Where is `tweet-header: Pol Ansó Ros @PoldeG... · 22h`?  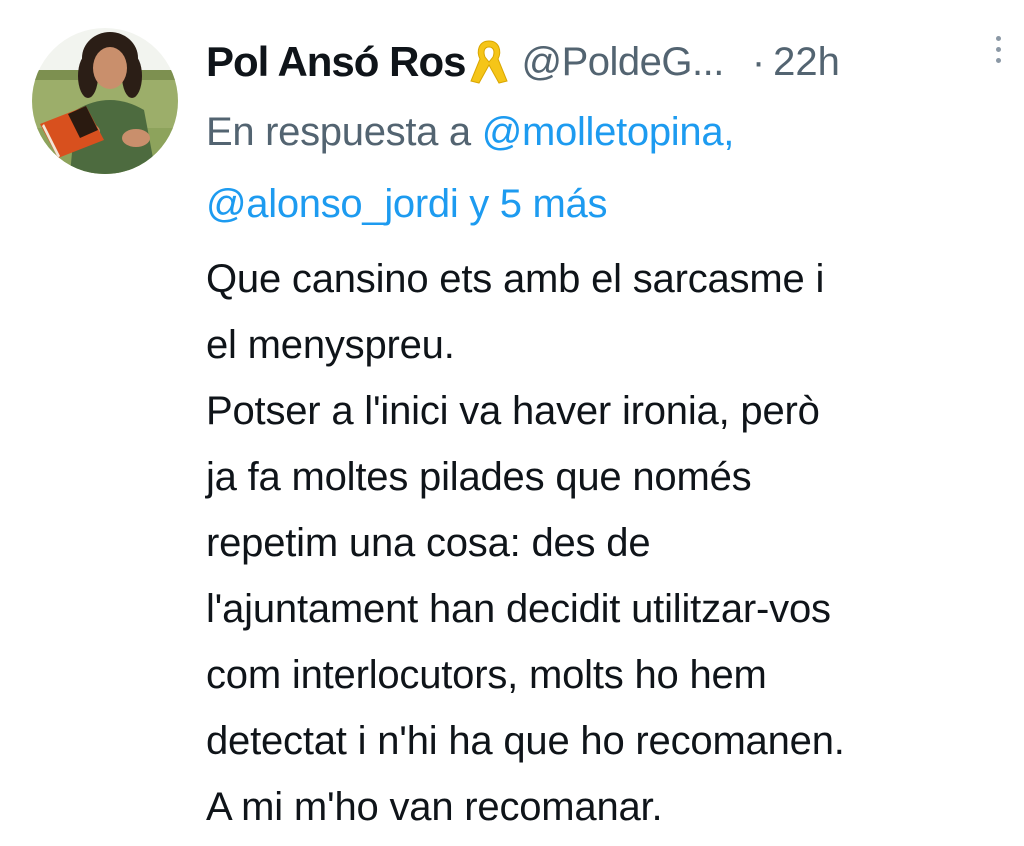 tweet-header: Pol Ansó Ros @PoldeG... · 22h is located at coordinates (606, 62).